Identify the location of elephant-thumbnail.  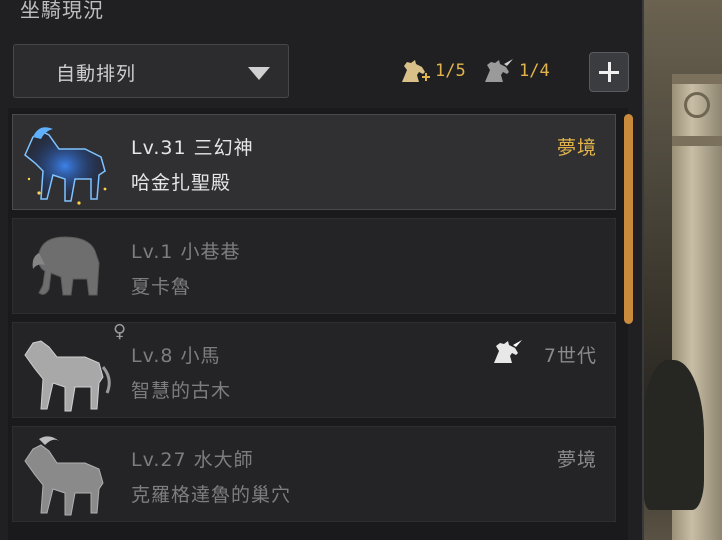
(66, 266).